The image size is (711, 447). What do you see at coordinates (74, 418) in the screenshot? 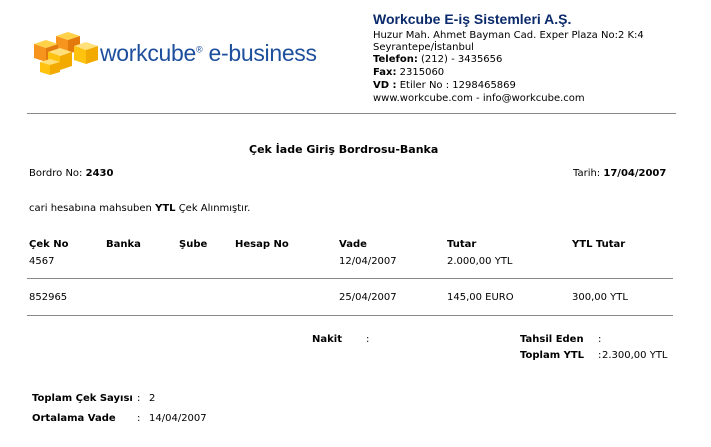
I see `ortalama-vade-label: Ortalama Vade` at bounding box center [74, 418].